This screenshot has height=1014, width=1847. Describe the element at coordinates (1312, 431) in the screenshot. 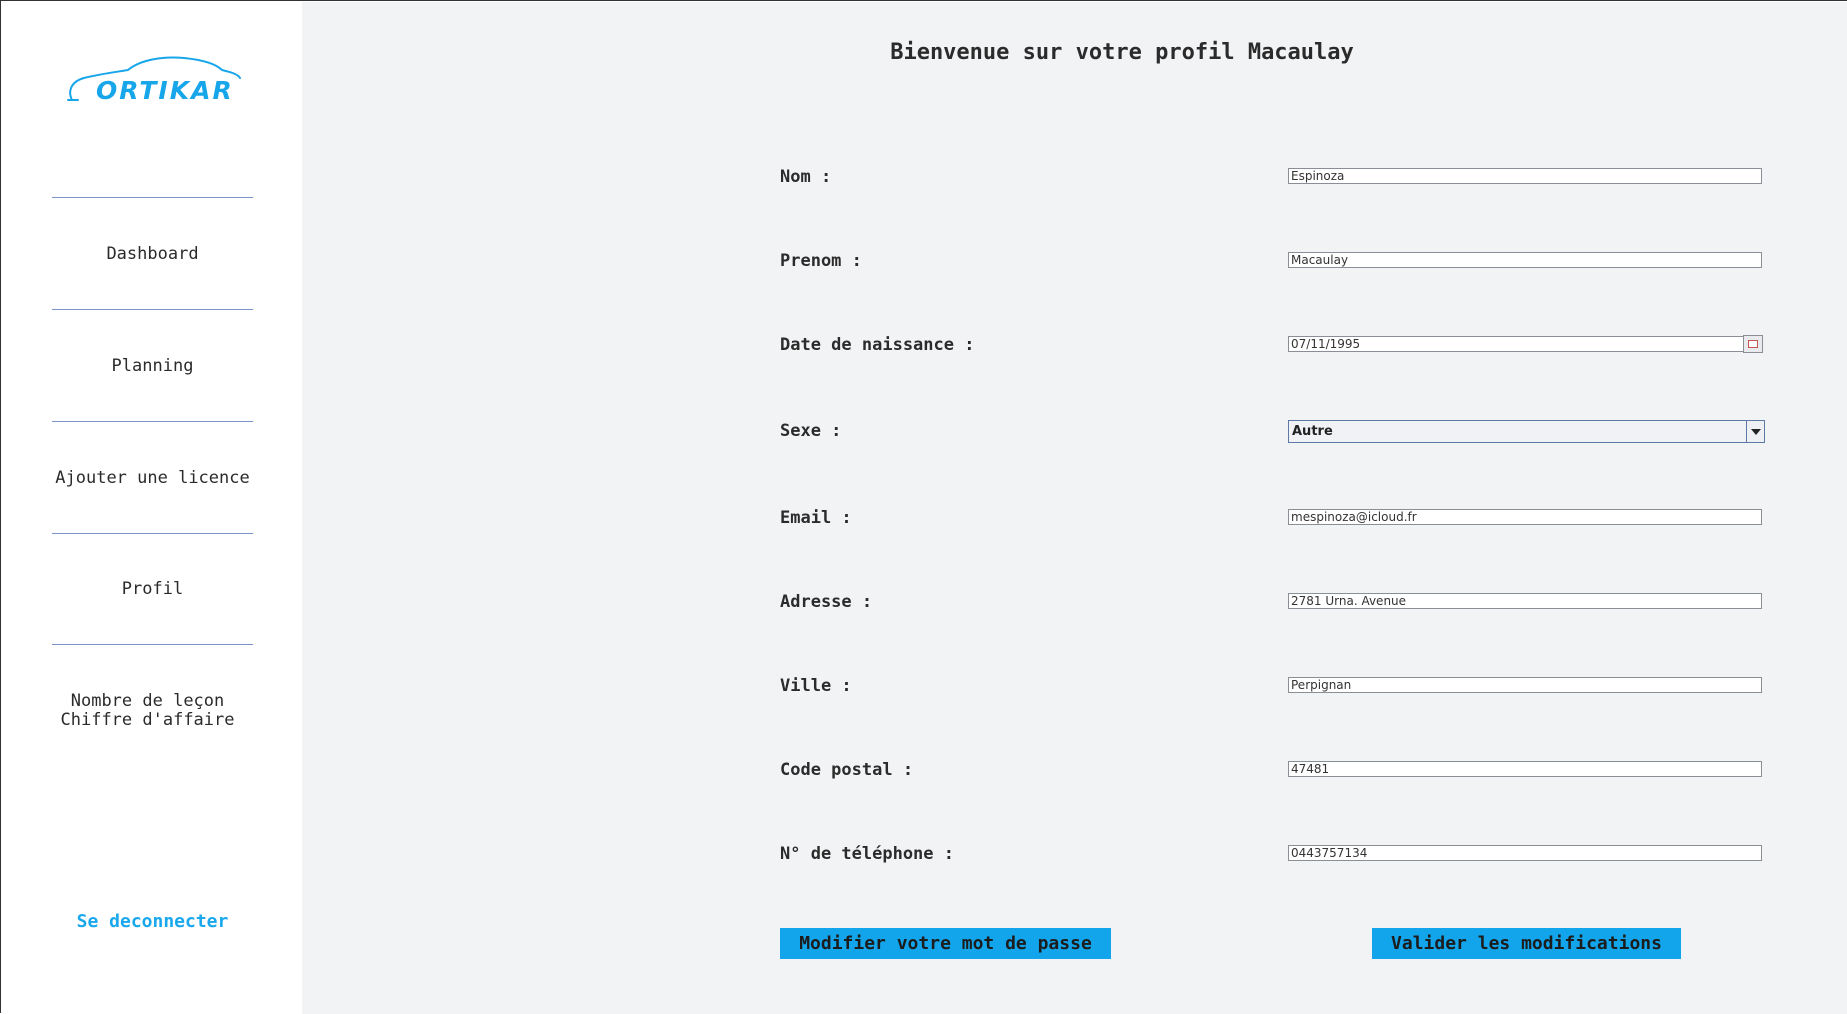

I see `sexe-selected-value: Autre` at that location.